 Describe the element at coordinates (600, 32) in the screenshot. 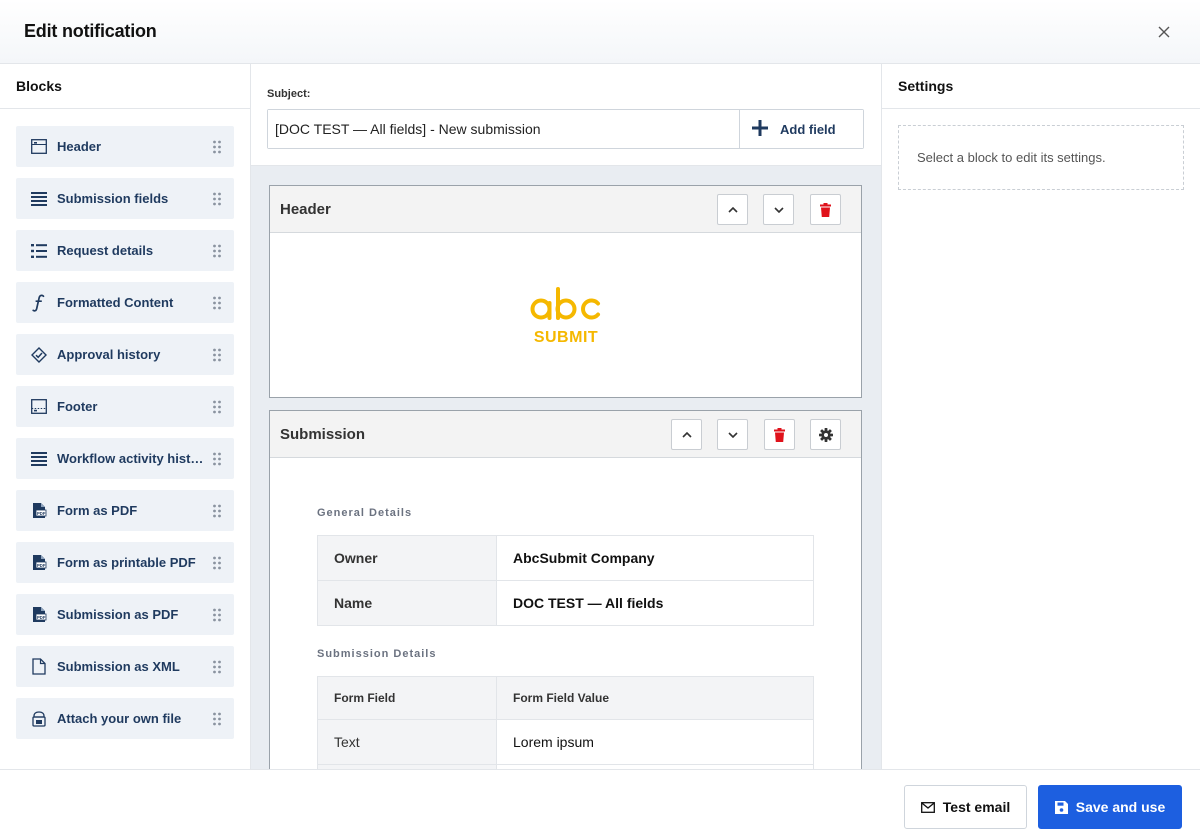

I see `dialog-header: Edit notification` at that location.